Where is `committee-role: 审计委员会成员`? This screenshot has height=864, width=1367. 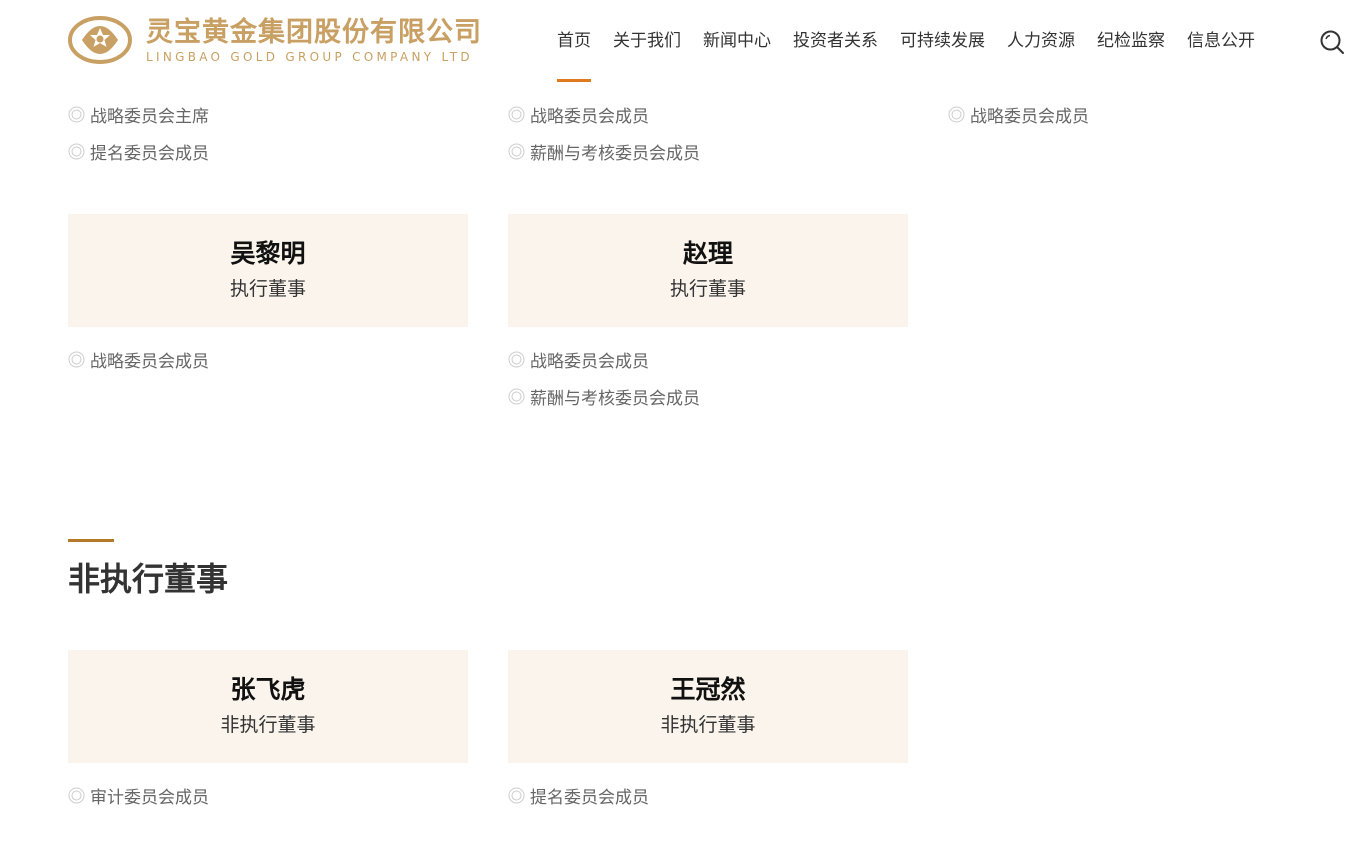
committee-role: 审计委员会成员 is located at coordinates (138, 795).